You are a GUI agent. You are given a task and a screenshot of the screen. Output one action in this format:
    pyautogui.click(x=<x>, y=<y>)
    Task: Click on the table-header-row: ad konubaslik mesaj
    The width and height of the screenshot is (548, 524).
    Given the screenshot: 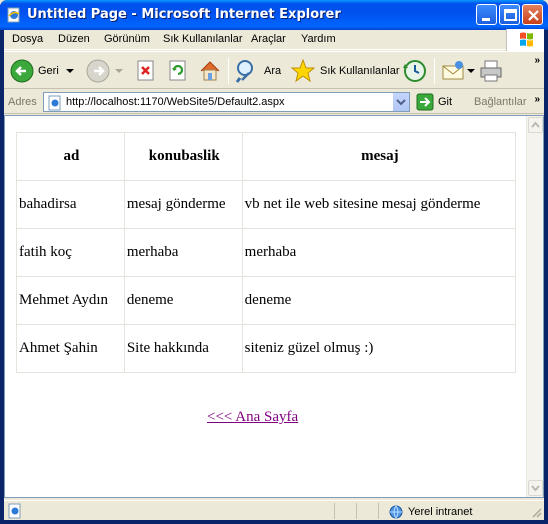 What is the action you would take?
    pyautogui.click(x=266, y=156)
    